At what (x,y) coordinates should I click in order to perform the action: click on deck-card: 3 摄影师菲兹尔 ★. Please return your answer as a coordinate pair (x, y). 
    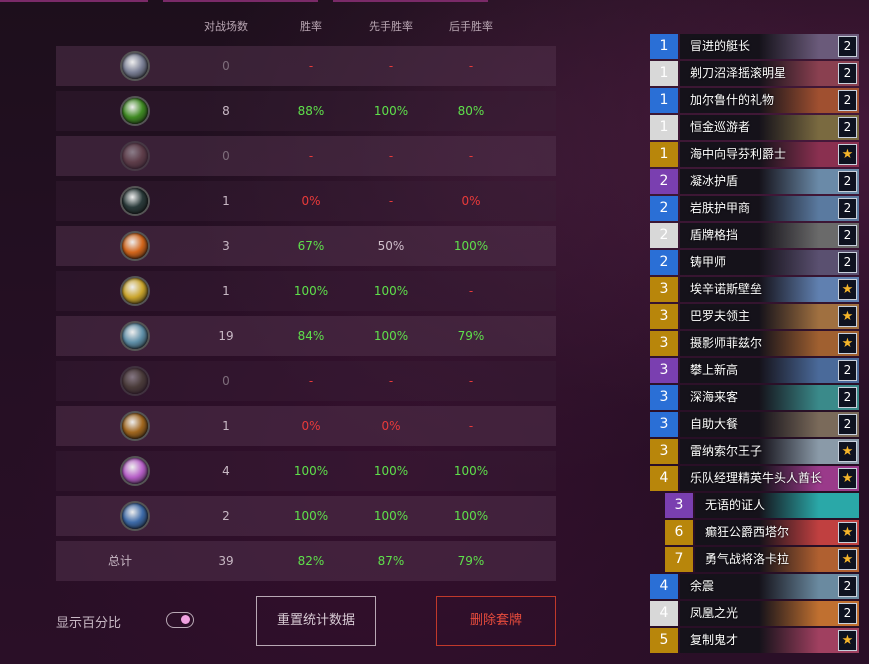
    Looking at the image, I should click on (754, 343).